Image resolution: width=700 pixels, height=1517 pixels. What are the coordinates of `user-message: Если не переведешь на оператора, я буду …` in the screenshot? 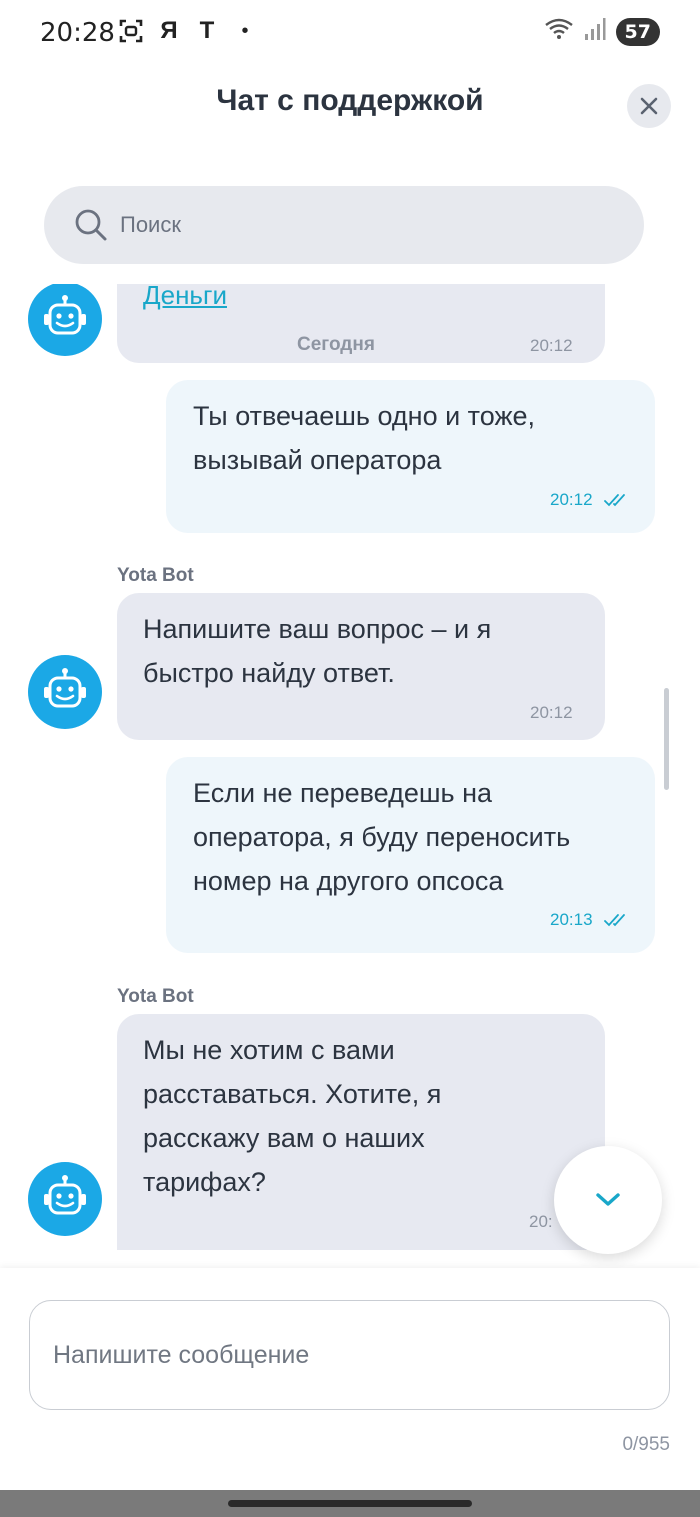 It's located at (410, 855).